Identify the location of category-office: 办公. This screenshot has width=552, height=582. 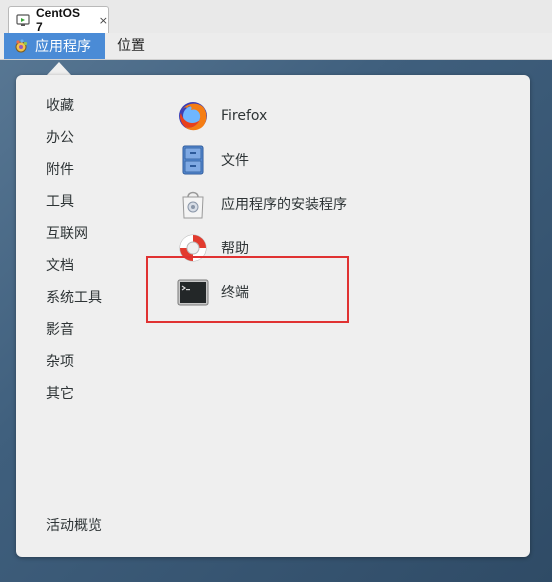
(74, 141).